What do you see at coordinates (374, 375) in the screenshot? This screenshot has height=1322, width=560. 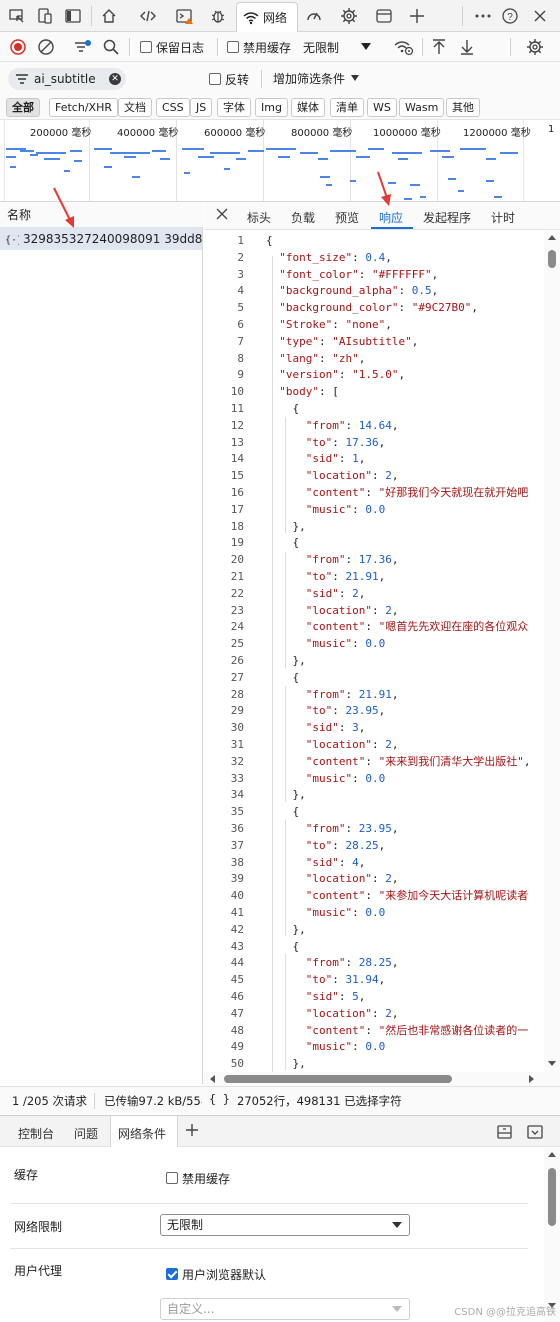 I see `code-line: 9 "version": "1.5.0",` at bounding box center [374, 375].